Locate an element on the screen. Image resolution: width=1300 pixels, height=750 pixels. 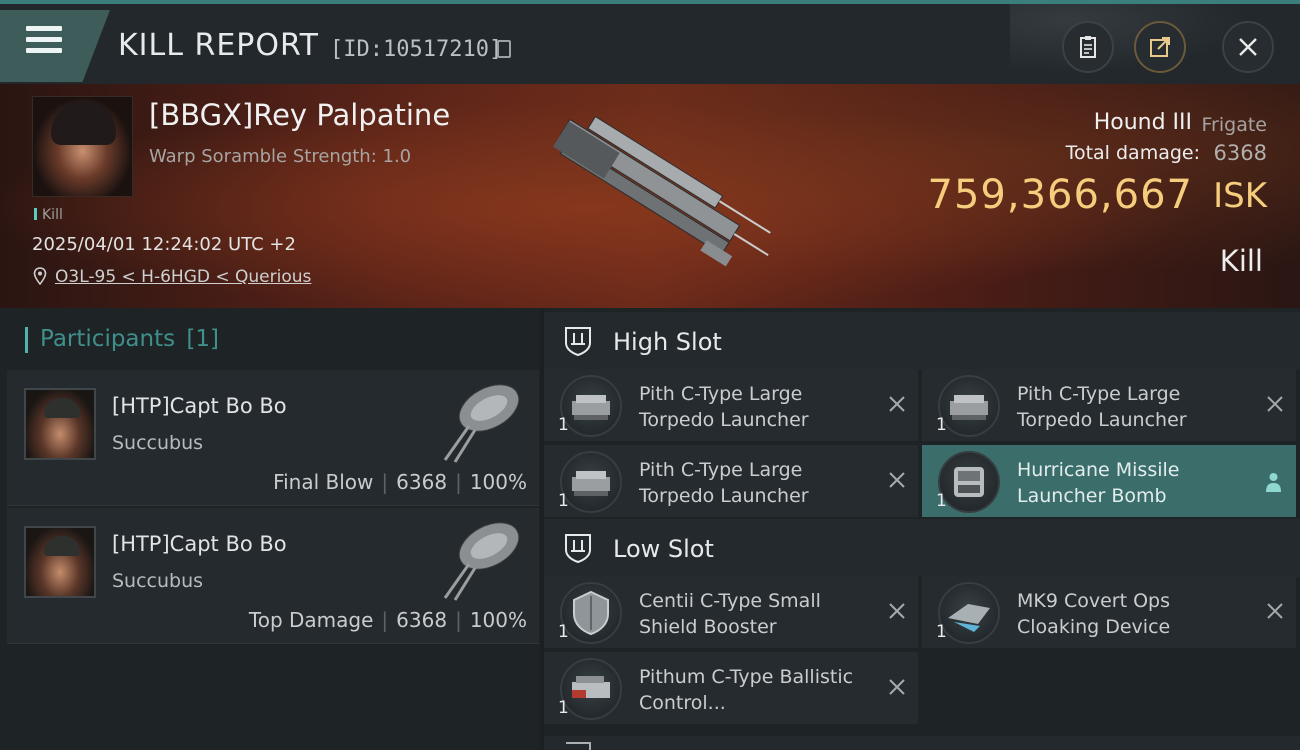
cloaking-device-icon is located at coordinates (969, 613).